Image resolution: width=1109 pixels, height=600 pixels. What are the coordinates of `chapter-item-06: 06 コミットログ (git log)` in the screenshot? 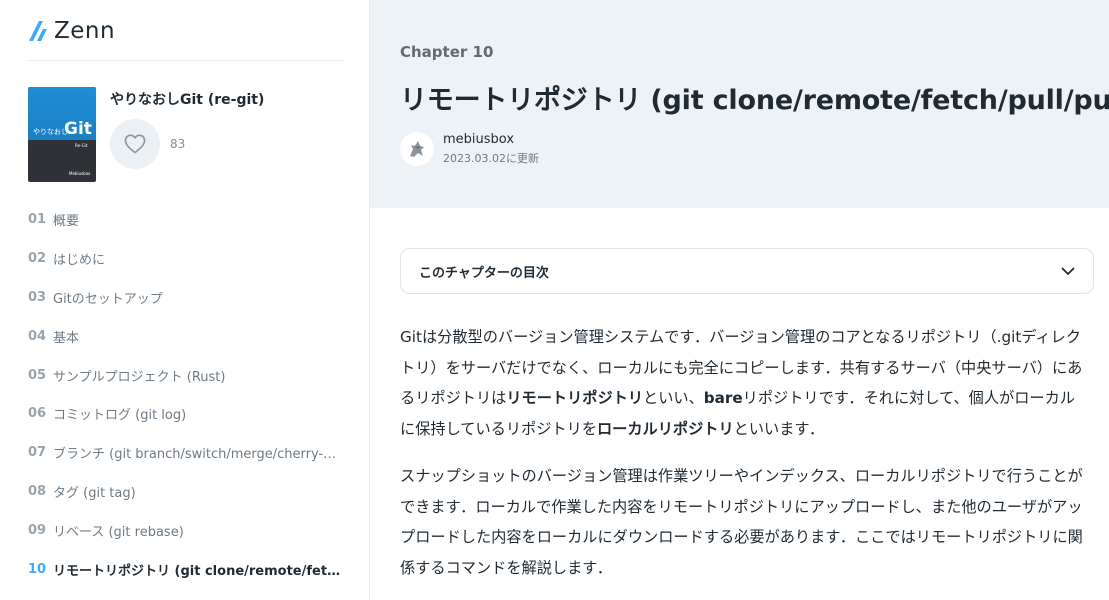 It's located at (186, 413).